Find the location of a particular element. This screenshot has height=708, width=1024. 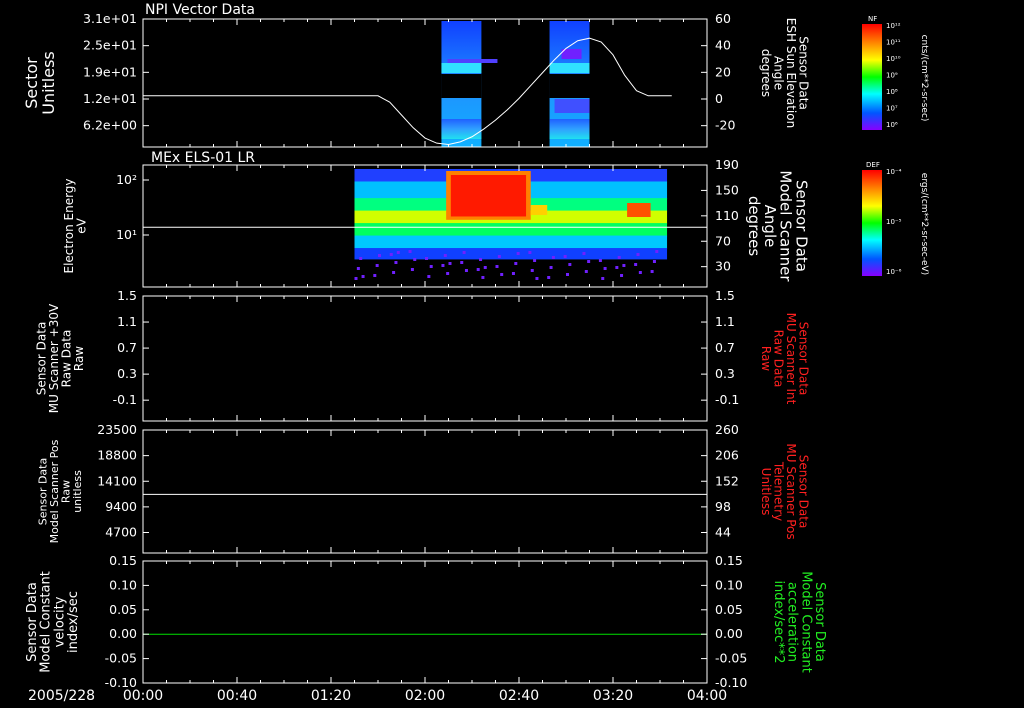

panel4-left-label: Sensor DataModel Scanner PosRawunitless is located at coordinates (61, 491).